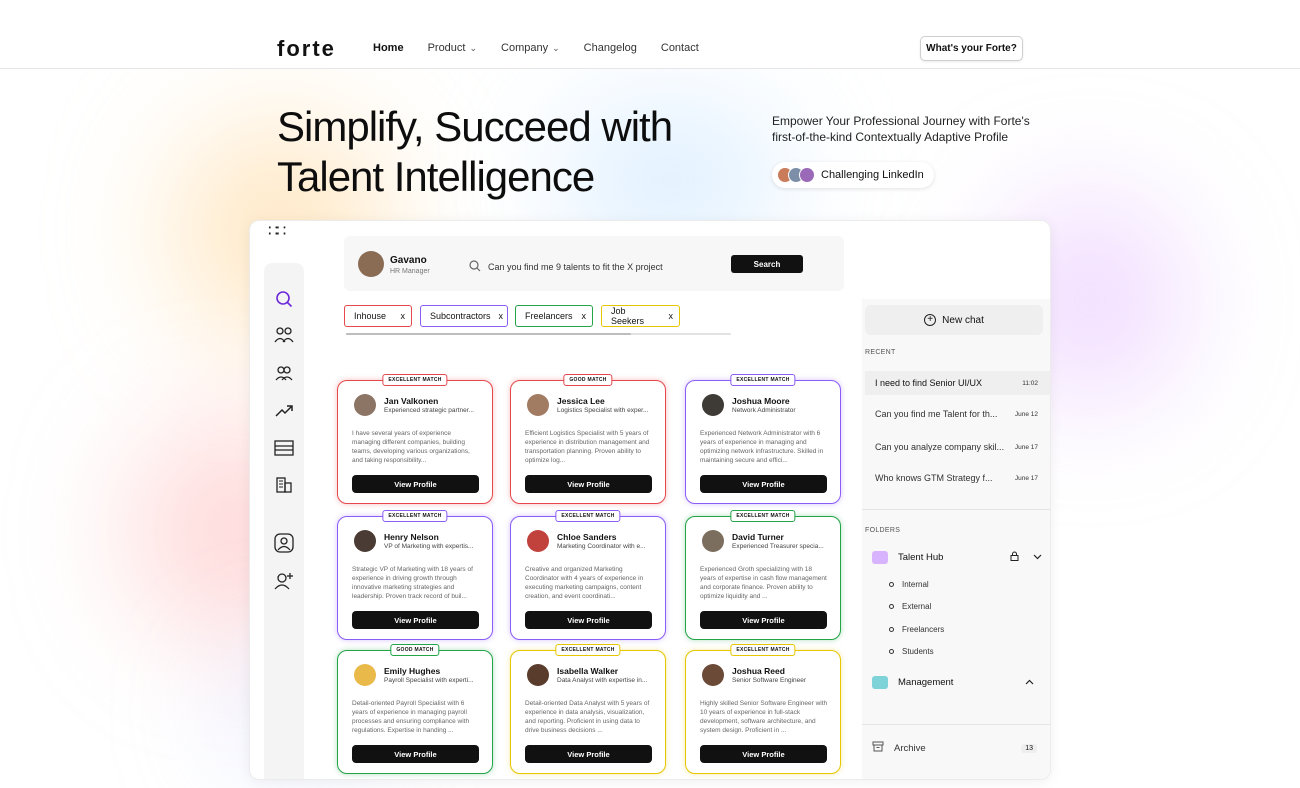 The width and height of the screenshot is (1300, 788). Describe the element at coordinates (588, 380) in the screenshot. I see `match-badge: GOOD MATCH` at that location.